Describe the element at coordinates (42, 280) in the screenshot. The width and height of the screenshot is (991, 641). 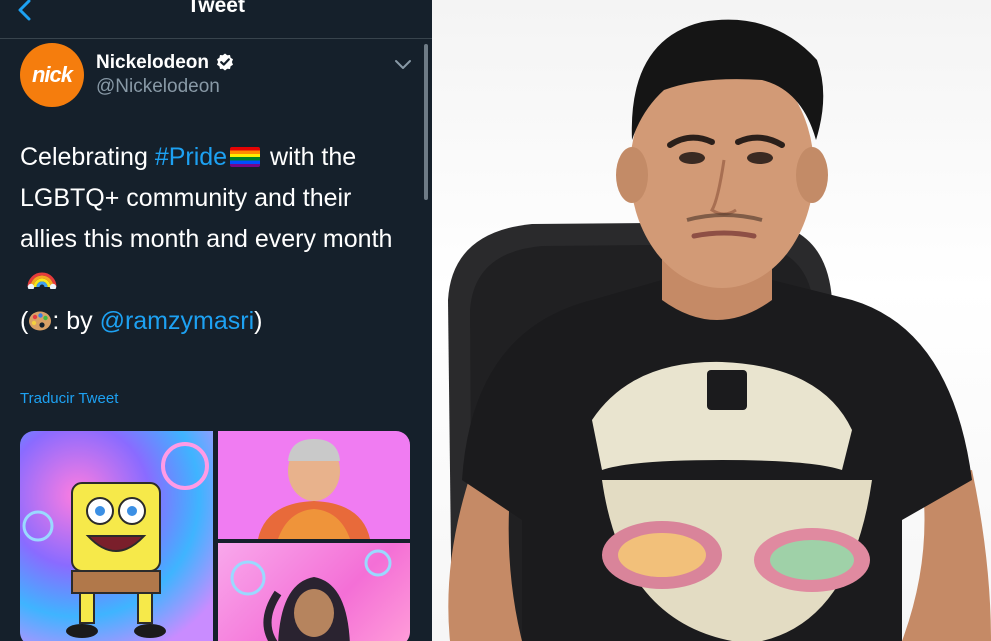
I see `rainbow-icon` at that location.